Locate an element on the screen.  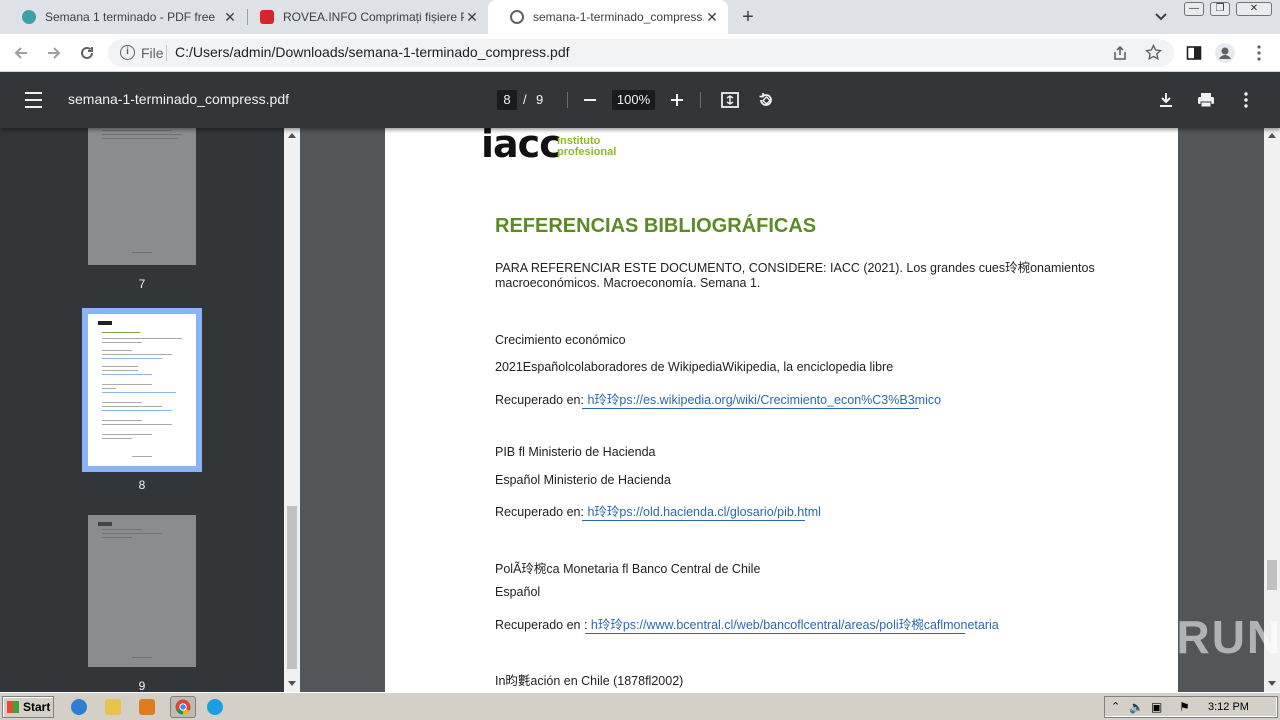
chrome-icon is located at coordinates (183, 707).